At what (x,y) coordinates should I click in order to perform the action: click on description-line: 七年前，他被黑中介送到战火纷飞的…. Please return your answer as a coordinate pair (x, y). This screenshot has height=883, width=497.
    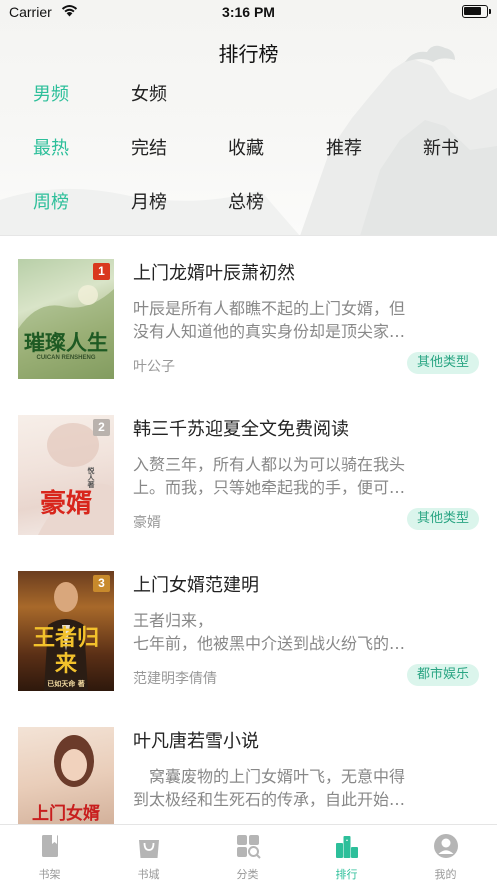
    Looking at the image, I should click on (269, 643).